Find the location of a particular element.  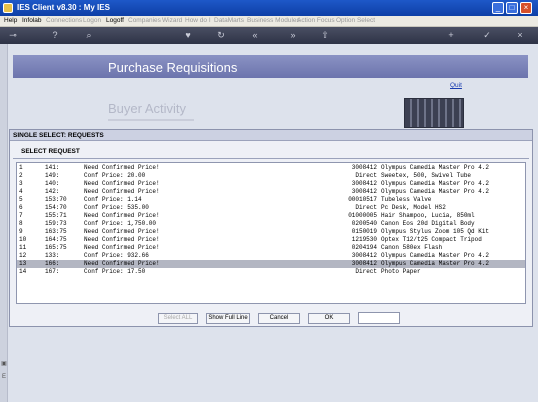

key-icon: ⊸ is located at coordinates (13, 35).